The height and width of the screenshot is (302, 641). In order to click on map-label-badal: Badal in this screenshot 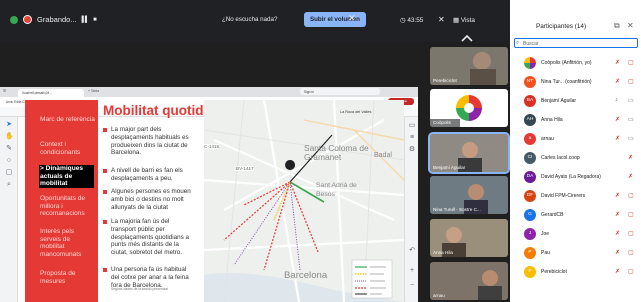, I will do `click(383, 155)`.